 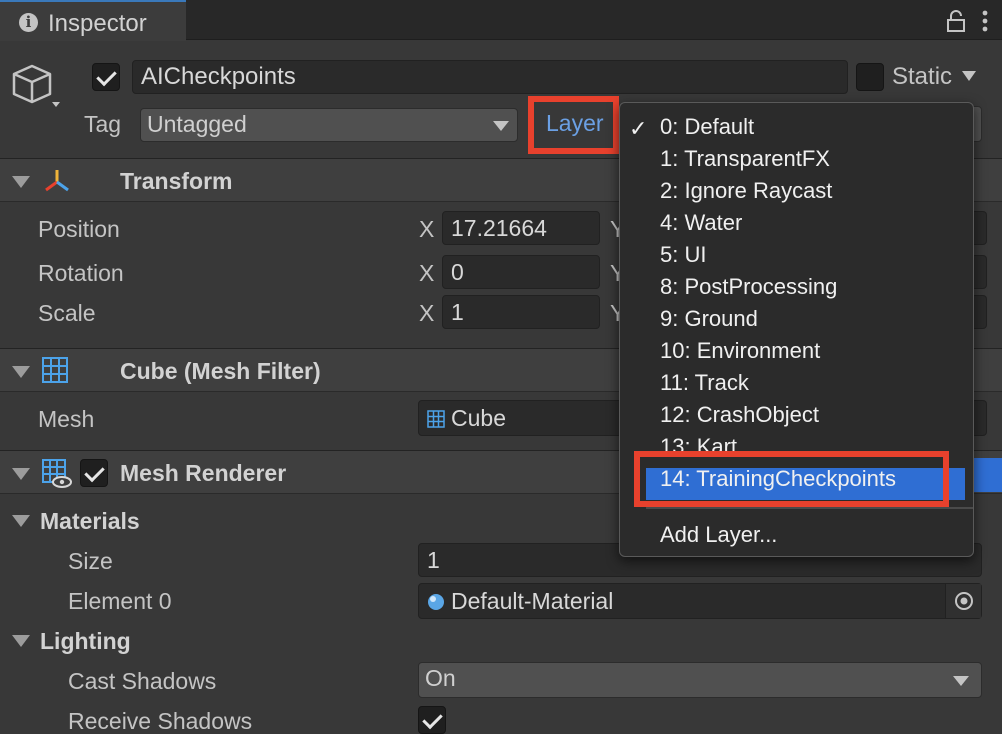 What do you see at coordinates (478, 418) in the screenshot?
I see `mesh-value: Cube` at bounding box center [478, 418].